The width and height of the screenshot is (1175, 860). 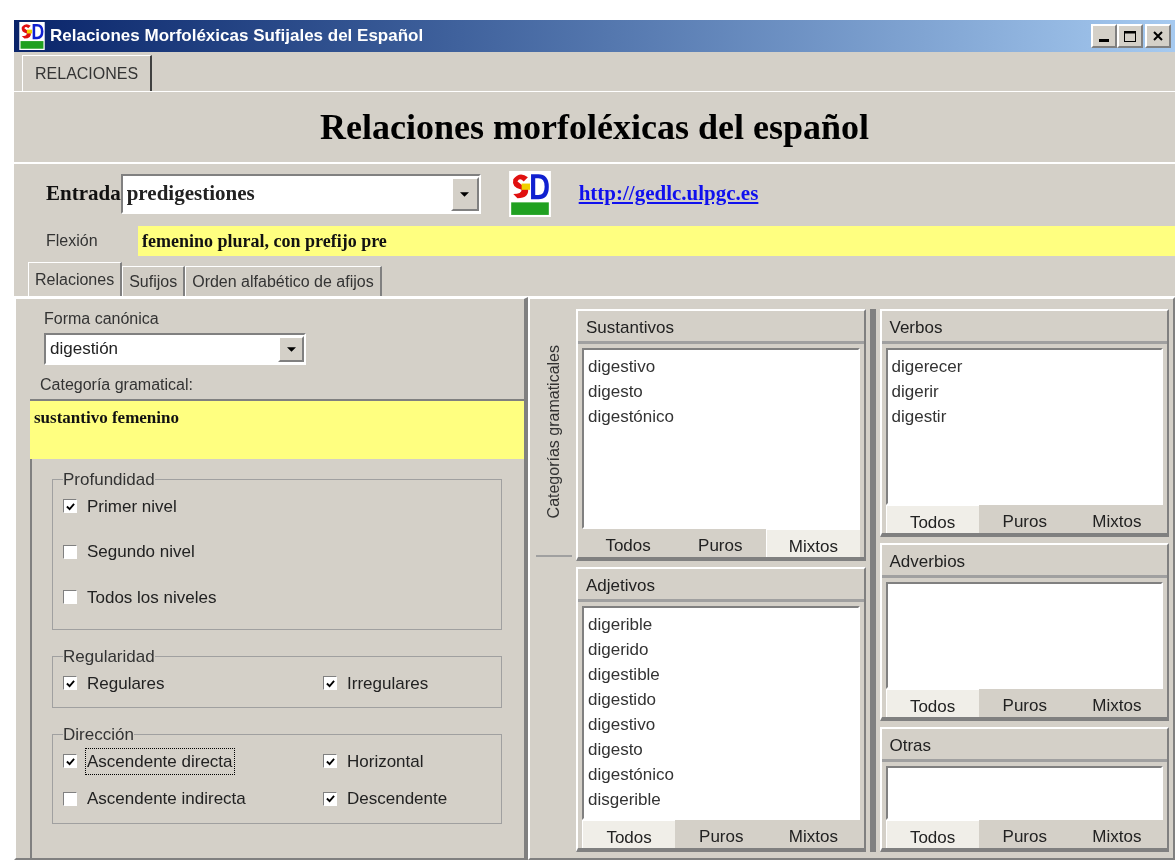 What do you see at coordinates (916, 327) in the screenshot?
I see `panel-title: Verbos` at bounding box center [916, 327].